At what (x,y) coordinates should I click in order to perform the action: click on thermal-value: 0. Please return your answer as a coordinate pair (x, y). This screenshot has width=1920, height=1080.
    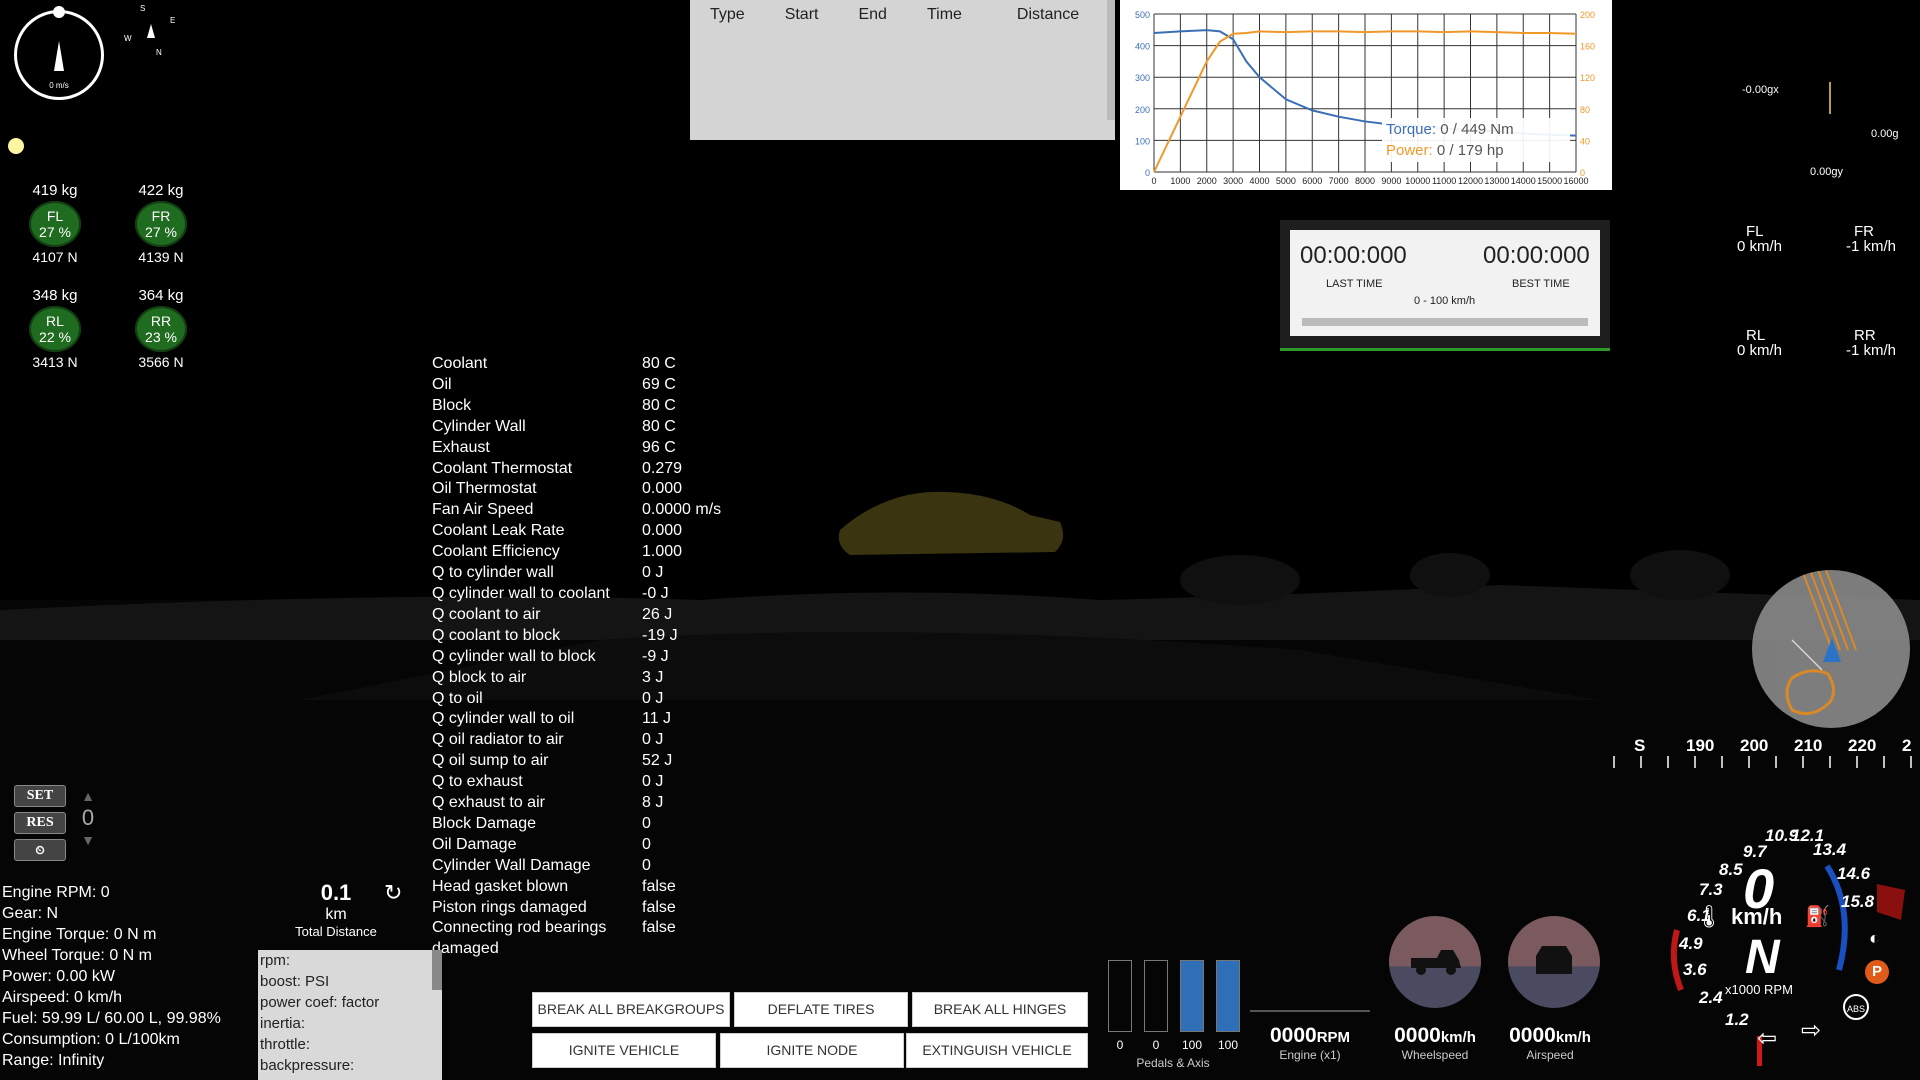
    Looking at the image, I should click on (646, 844).